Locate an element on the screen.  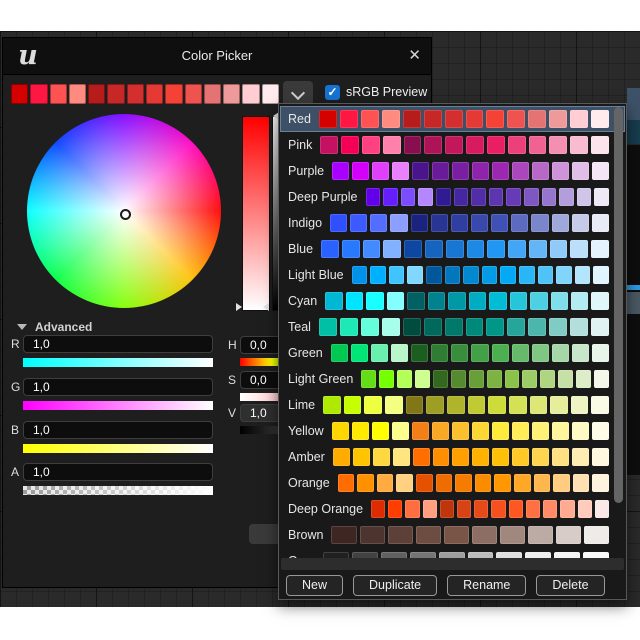
palette-row-deep-orange: Deep Orange is located at coordinates (452, 509).